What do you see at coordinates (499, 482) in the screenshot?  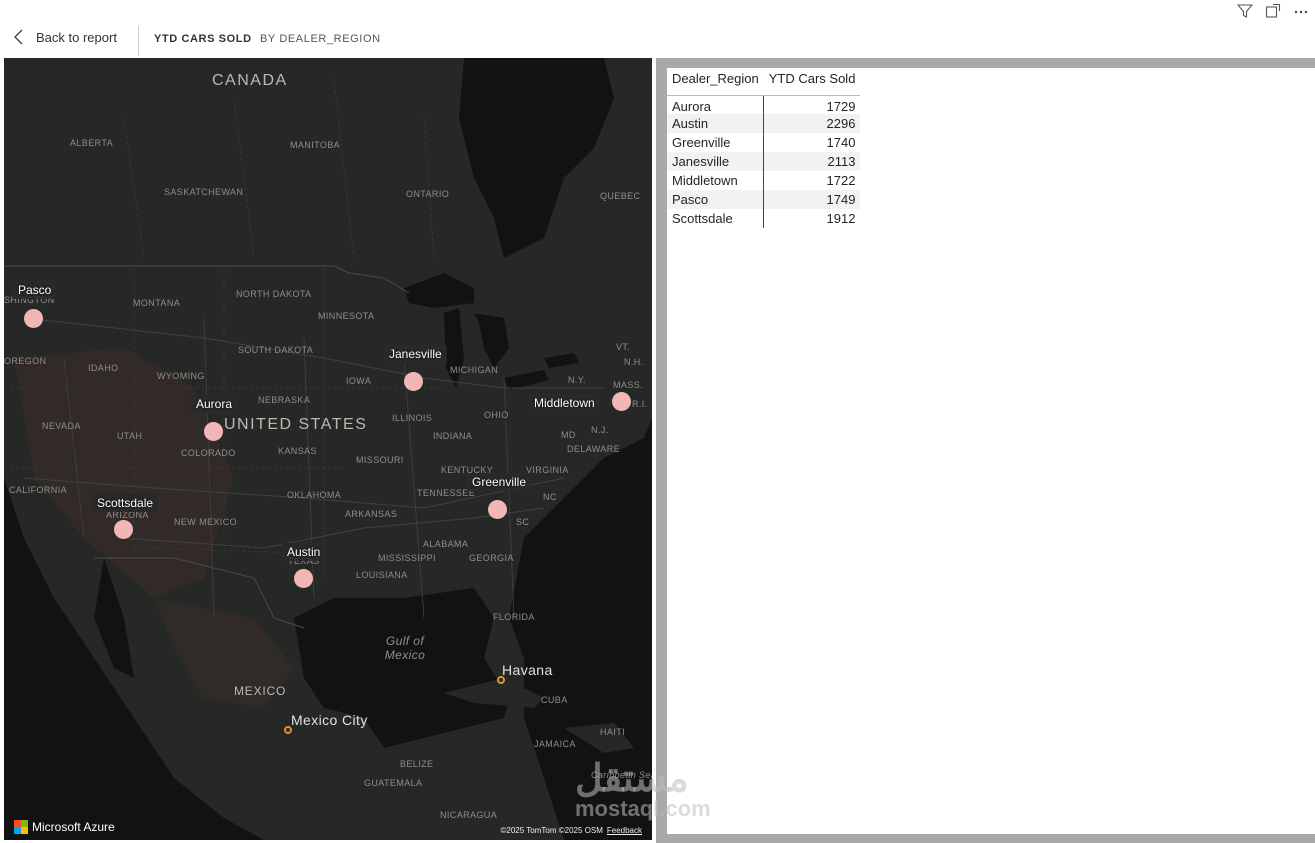 I see `dealer-label-greenville: Greenville` at bounding box center [499, 482].